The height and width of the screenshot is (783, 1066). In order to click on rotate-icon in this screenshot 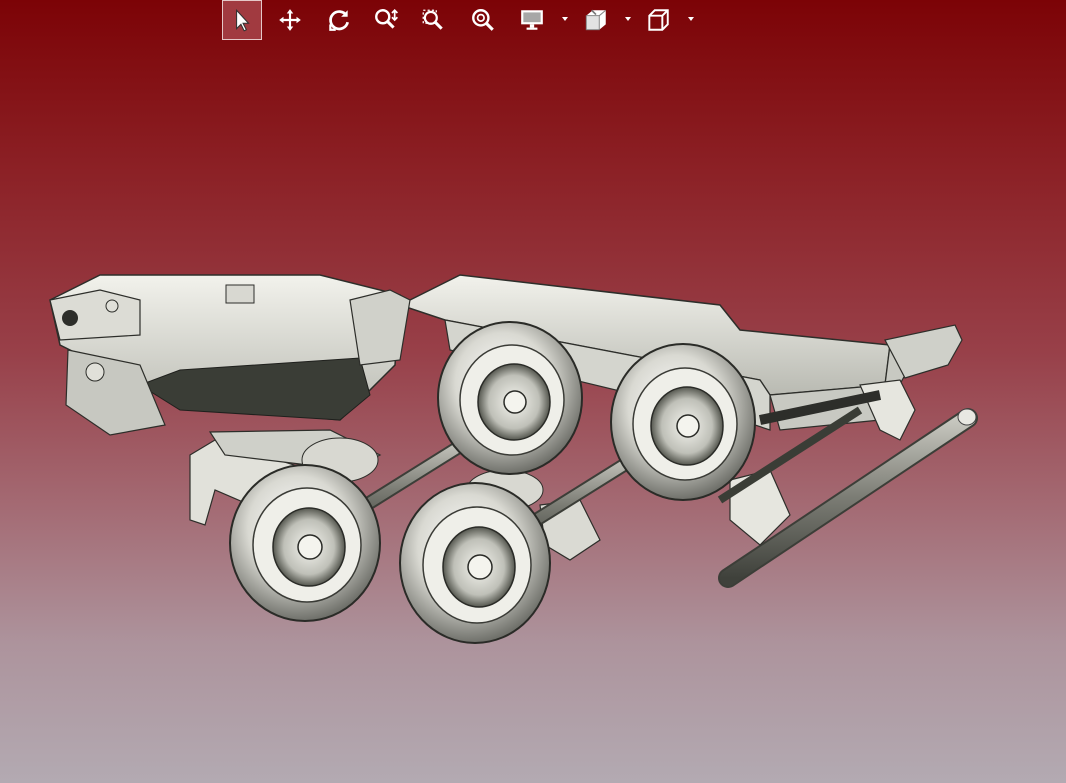, I will do `click(339, 20)`.